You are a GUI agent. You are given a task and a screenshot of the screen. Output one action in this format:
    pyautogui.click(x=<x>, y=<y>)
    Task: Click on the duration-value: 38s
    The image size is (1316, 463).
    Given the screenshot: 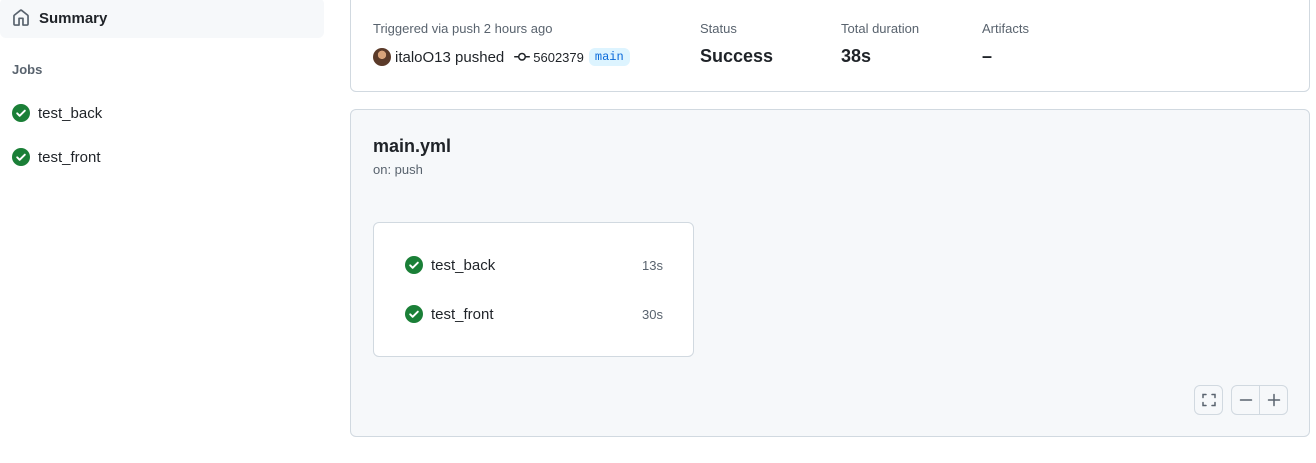 What is the action you would take?
    pyautogui.click(x=856, y=56)
    